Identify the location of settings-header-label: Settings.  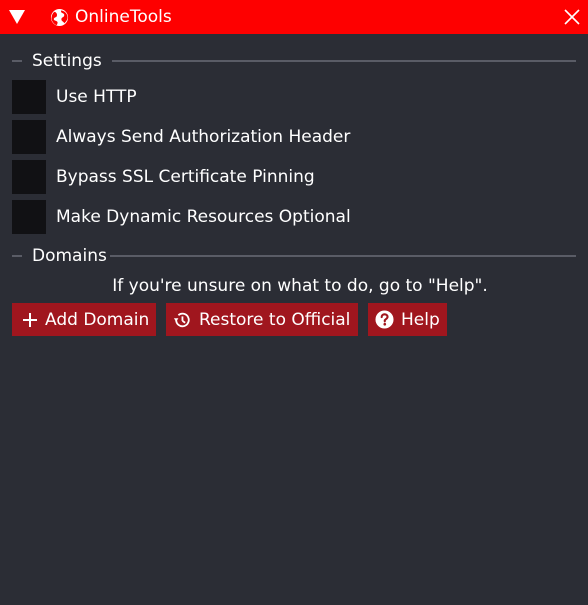
(67, 61).